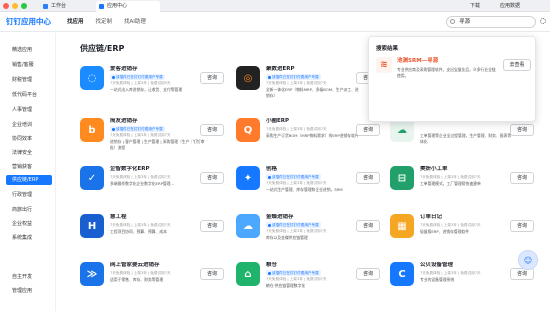 The image size is (550, 311). What do you see at coordinates (29, 50) in the screenshot?
I see `sidebar-item: 精选应用` at bounding box center [29, 50].